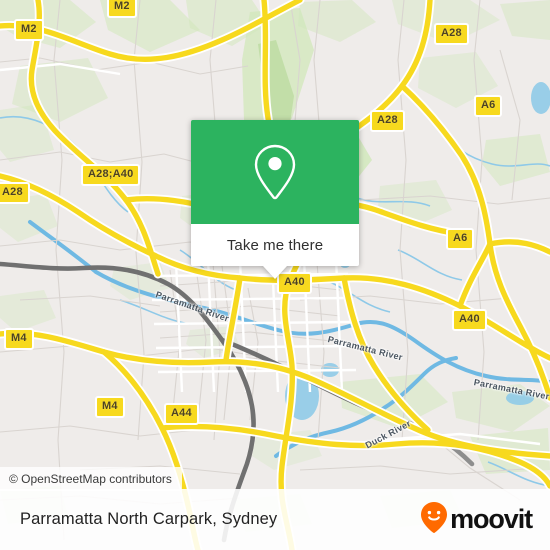 This screenshot has width=550, height=550. What do you see at coordinates (488, 106) in the screenshot?
I see `shield-a6-topright: A6` at bounding box center [488, 106].